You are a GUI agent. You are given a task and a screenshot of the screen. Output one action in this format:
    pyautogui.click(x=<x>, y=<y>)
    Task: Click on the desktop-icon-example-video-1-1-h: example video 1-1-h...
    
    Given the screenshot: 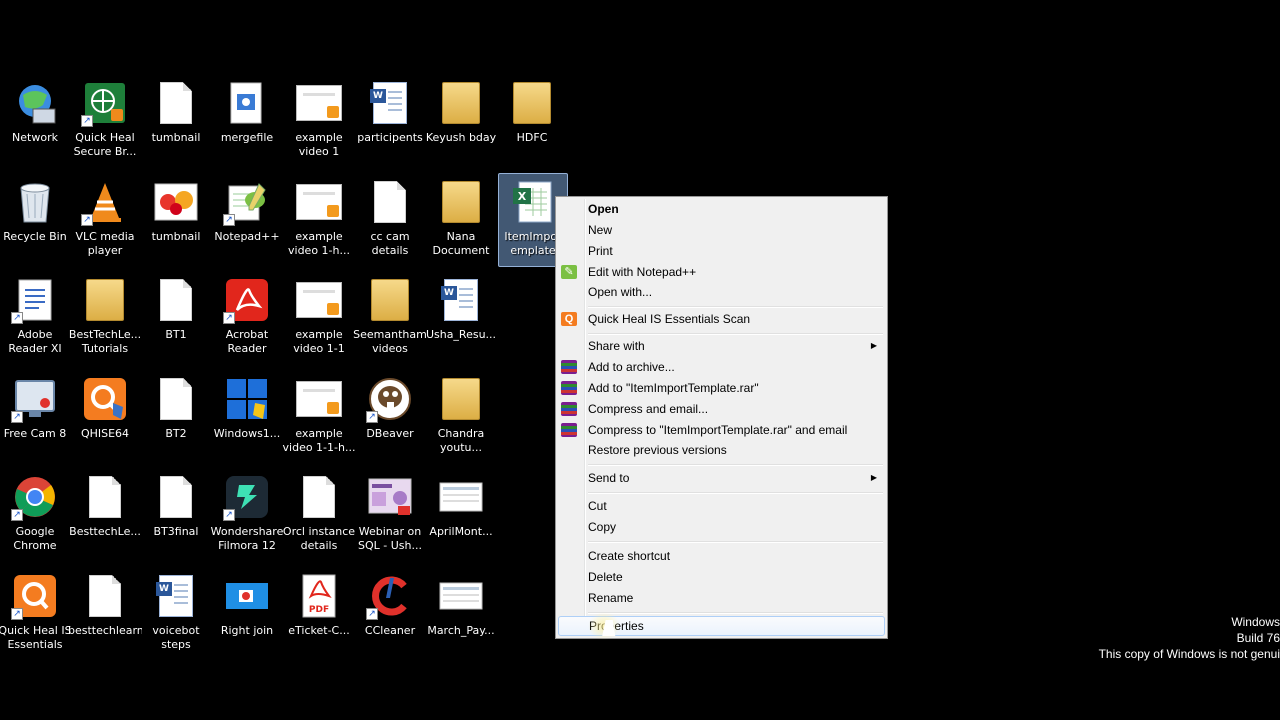 What is the action you would take?
    pyautogui.click(x=319, y=417)
    